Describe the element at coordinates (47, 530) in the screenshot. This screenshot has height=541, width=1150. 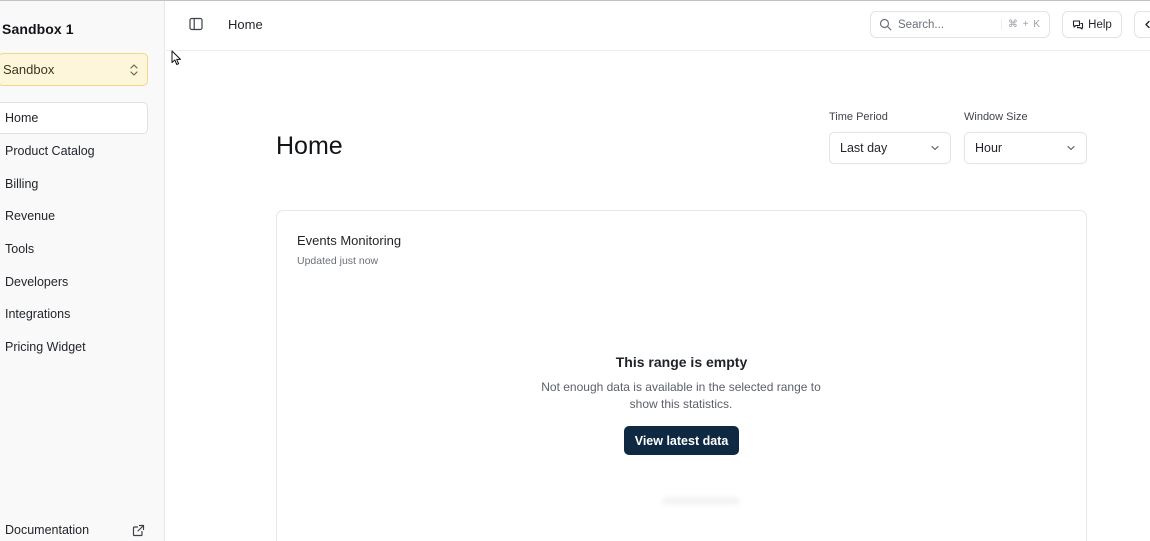
I see `documentation-label: Documentation` at that location.